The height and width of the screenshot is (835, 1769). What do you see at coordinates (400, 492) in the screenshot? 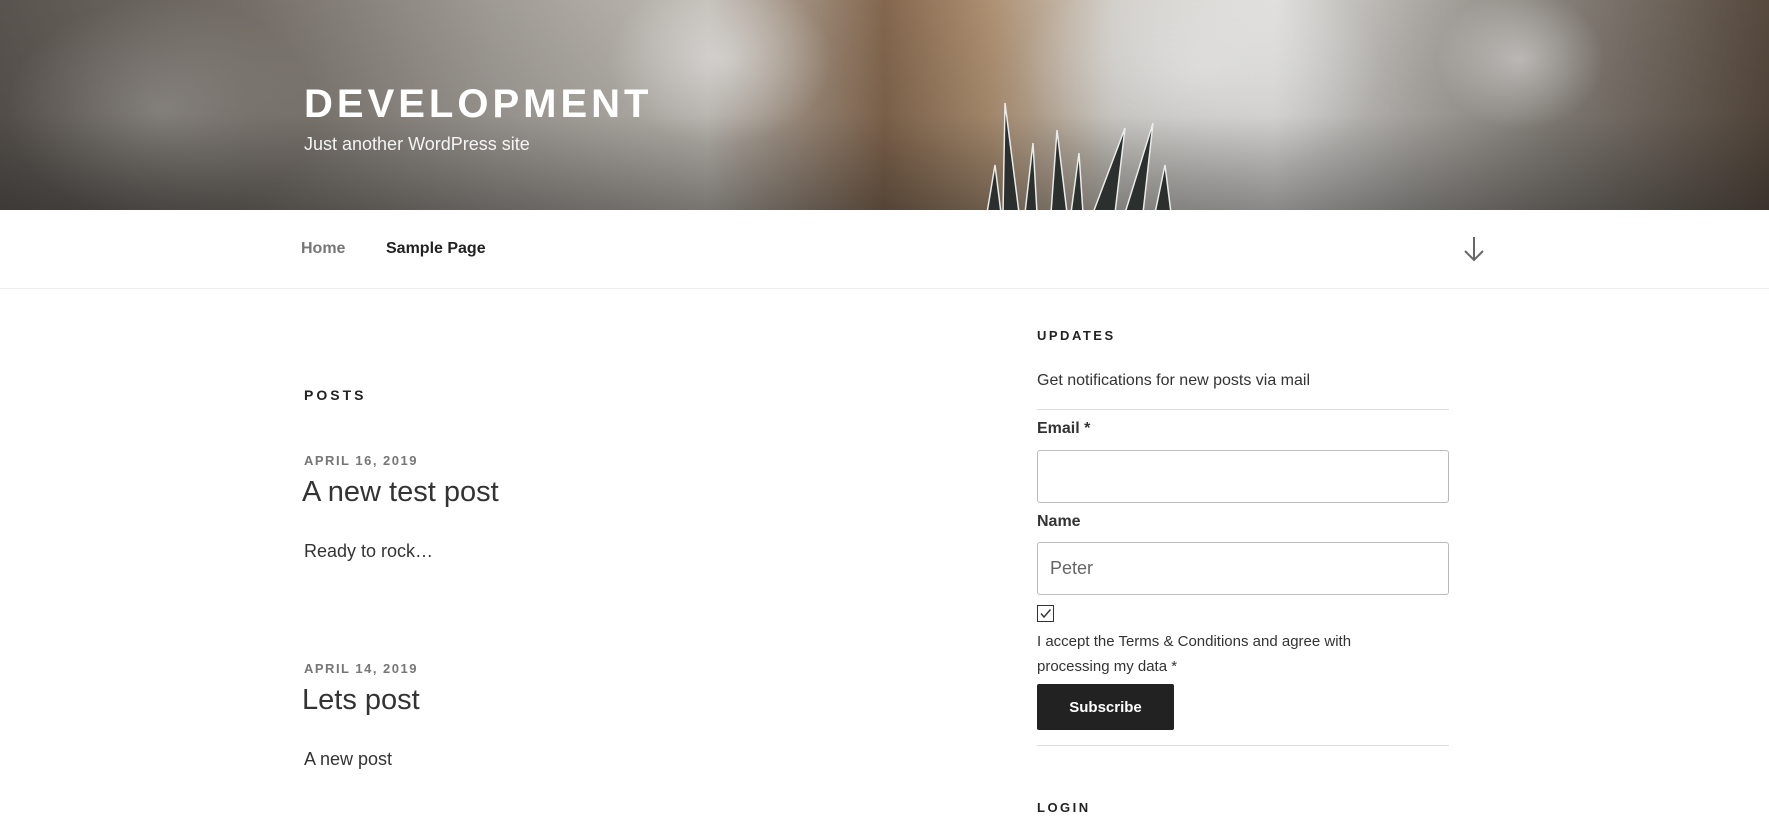
I see `post-title: A new test post` at bounding box center [400, 492].